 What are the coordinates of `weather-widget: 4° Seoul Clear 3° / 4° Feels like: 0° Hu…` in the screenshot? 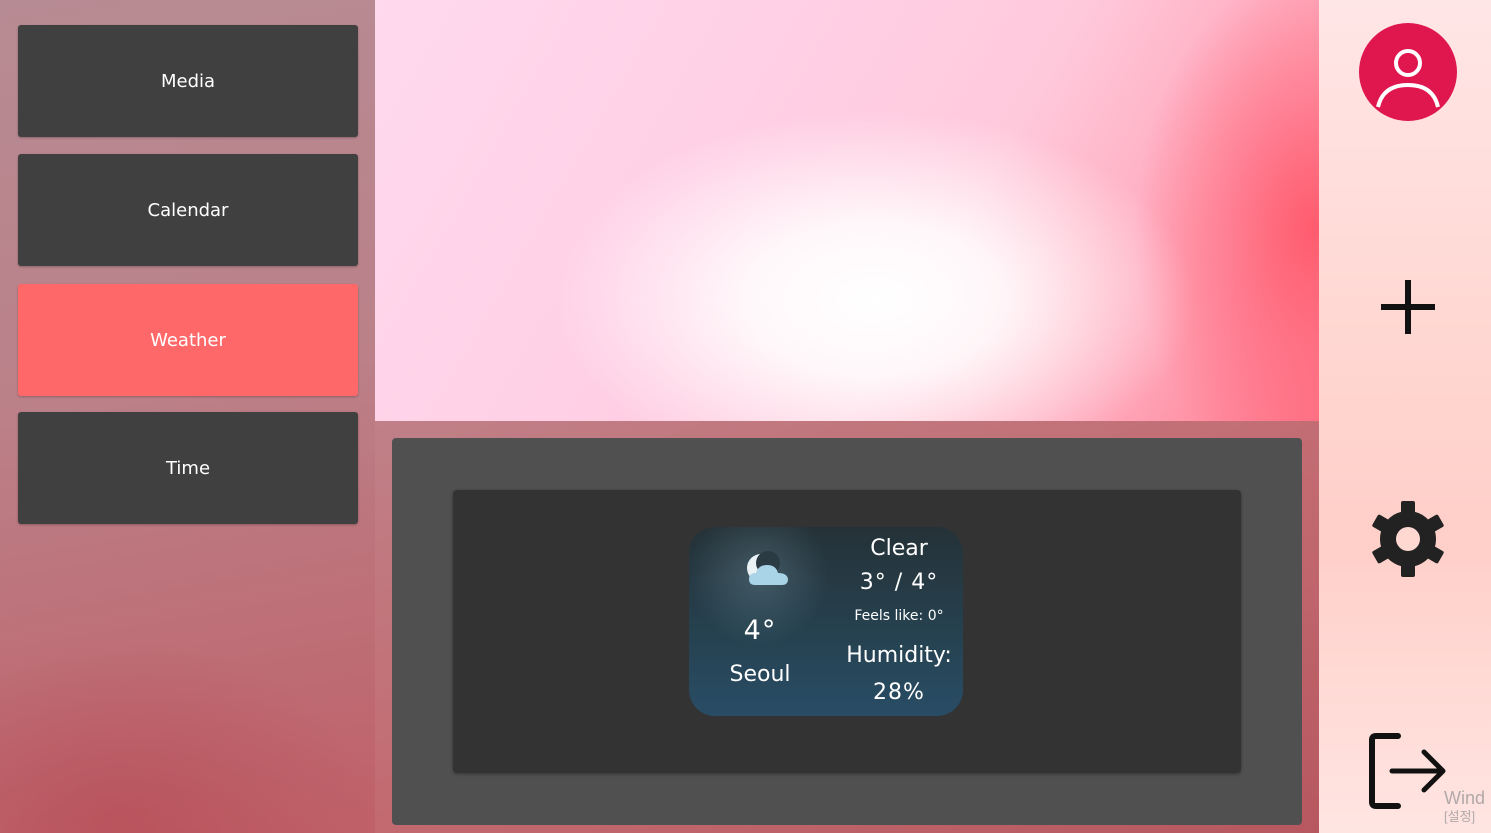 It's located at (826, 621).